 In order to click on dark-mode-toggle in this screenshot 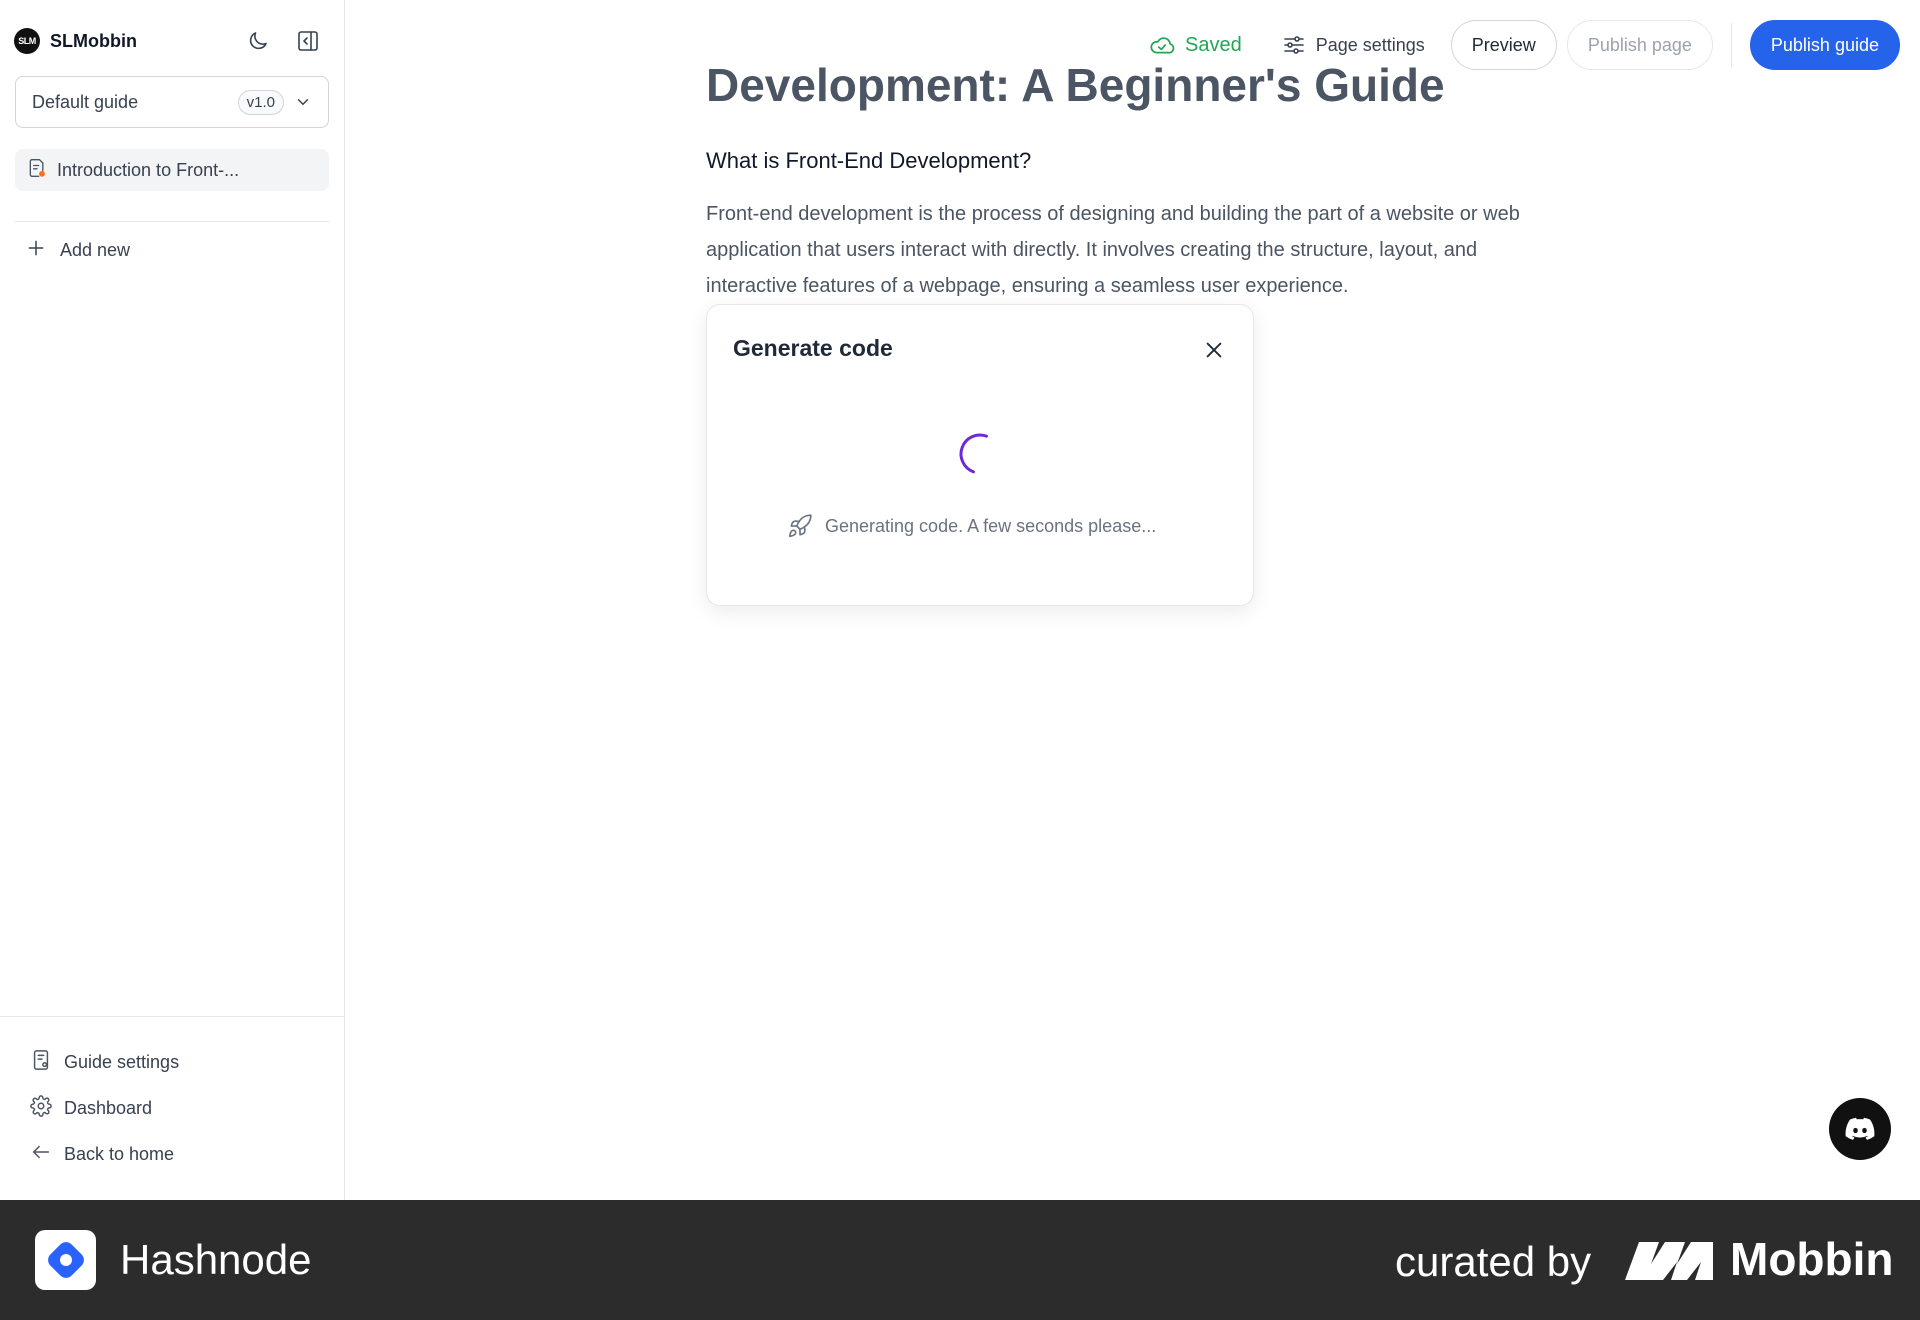, I will do `click(258, 41)`.